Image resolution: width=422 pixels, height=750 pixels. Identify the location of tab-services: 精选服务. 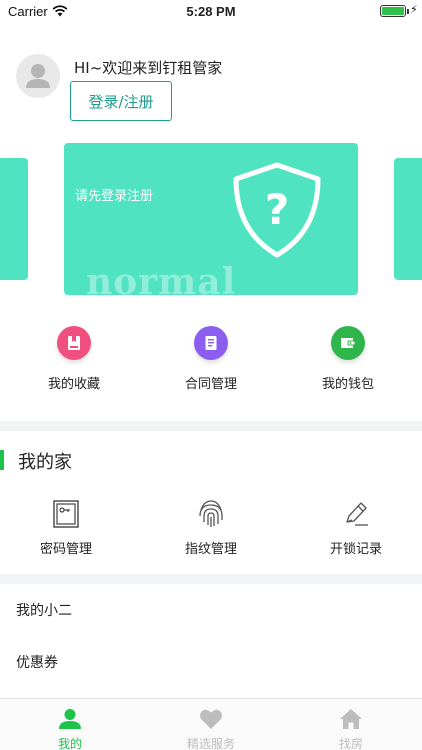
(211, 724).